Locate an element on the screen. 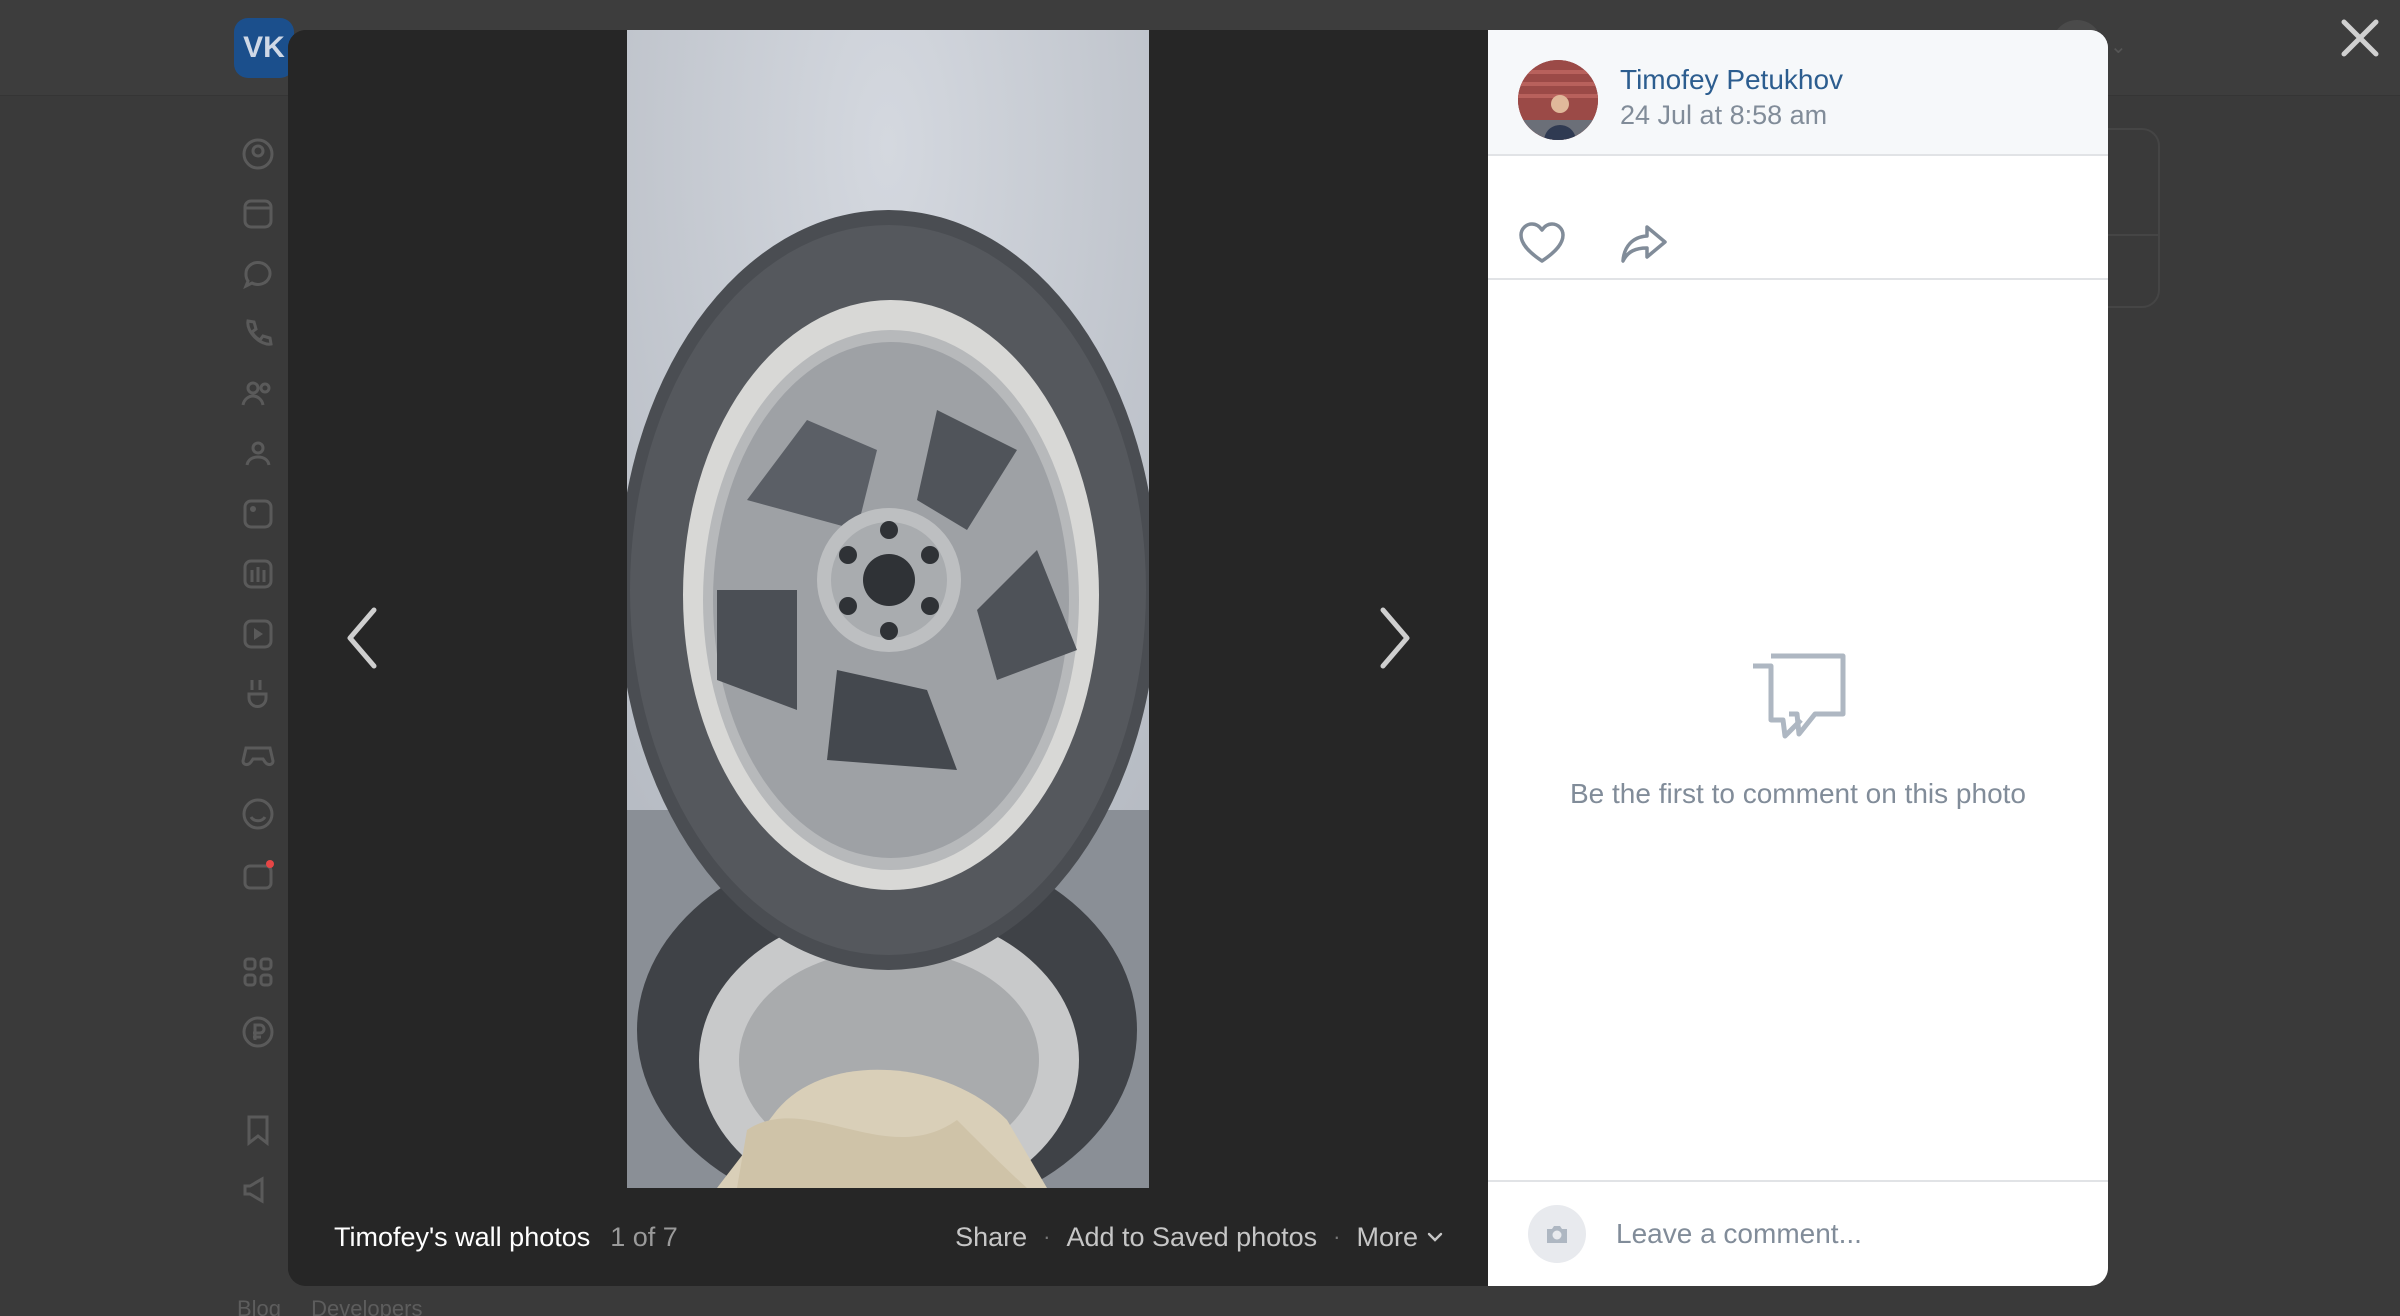 The height and width of the screenshot is (1316, 2400). chevron-right-icon is located at coordinates (1395, 638).